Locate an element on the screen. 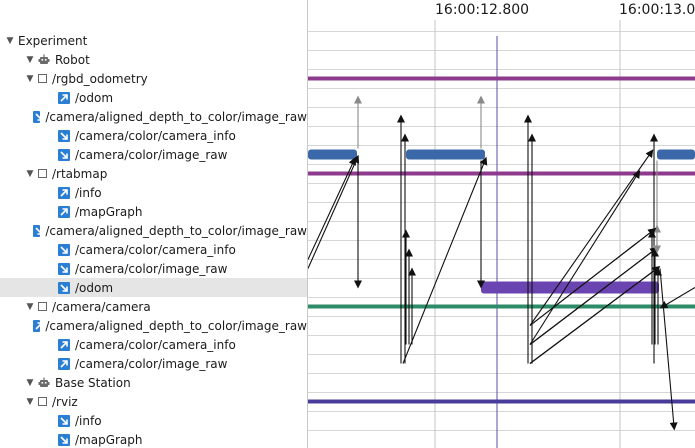  tree-row: ▼ Base Station is located at coordinates (153, 382).